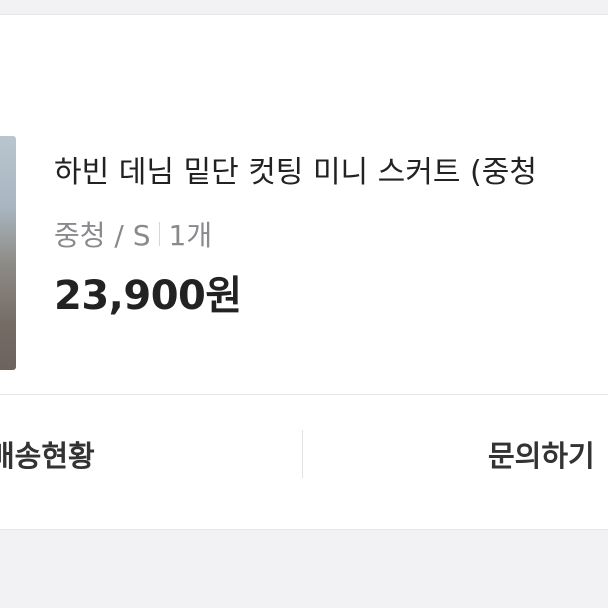 The image size is (608, 608). Describe the element at coordinates (47, 455) in the screenshot. I see `delivery-status-label: 배송현황` at that location.